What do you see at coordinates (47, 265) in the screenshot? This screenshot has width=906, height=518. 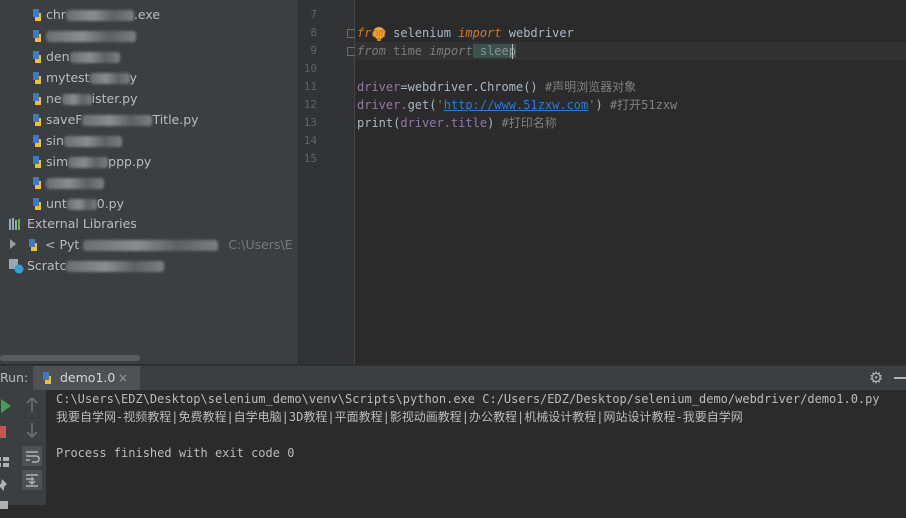 I see `scratches-label: Scratc` at bounding box center [47, 265].